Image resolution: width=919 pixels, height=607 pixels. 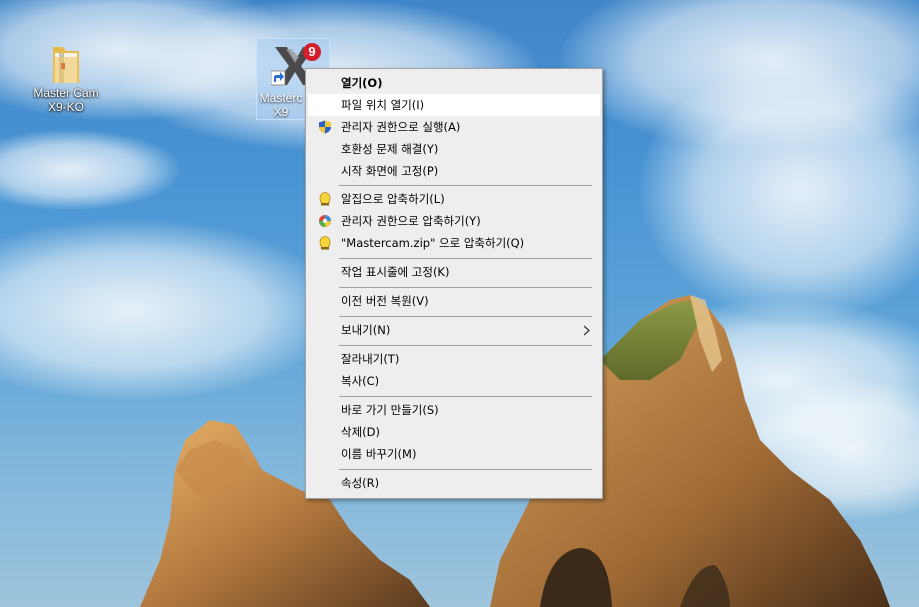 What do you see at coordinates (454, 199) in the screenshot?
I see `menu-item-alzip-compress: 알집으로 압축하기(L)` at bounding box center [454, 199].